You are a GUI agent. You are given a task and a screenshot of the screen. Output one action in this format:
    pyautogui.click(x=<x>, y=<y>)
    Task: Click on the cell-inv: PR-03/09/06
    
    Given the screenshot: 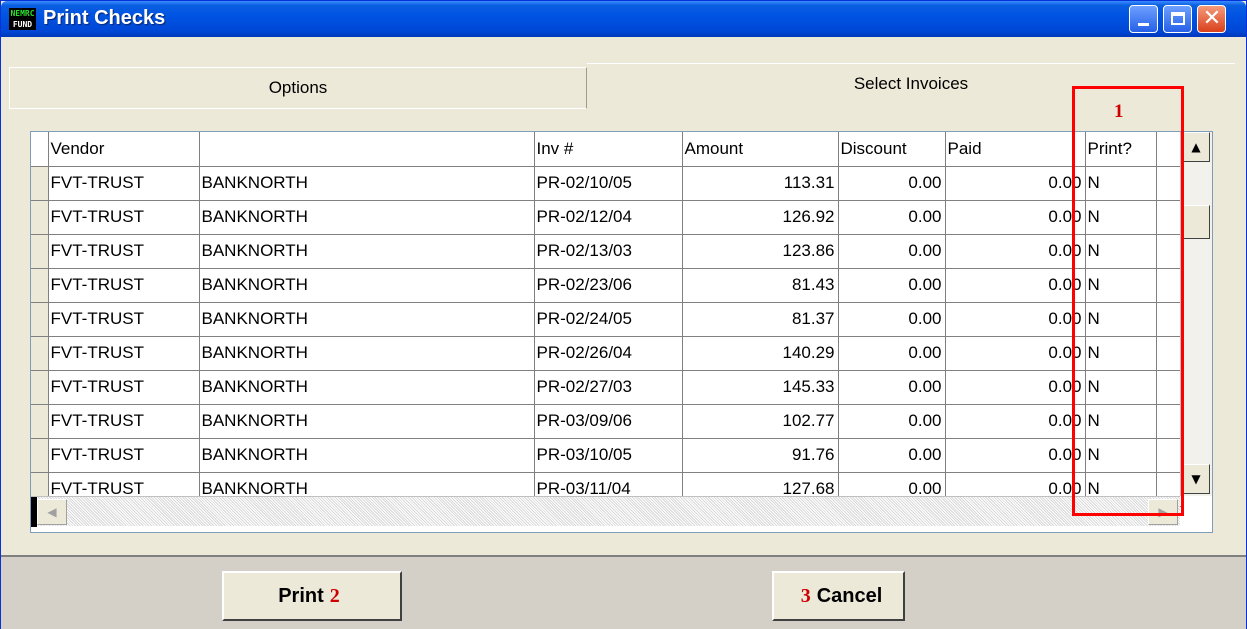 What is the action you would take?
    pyautogui.click(x=608, y=421)
    